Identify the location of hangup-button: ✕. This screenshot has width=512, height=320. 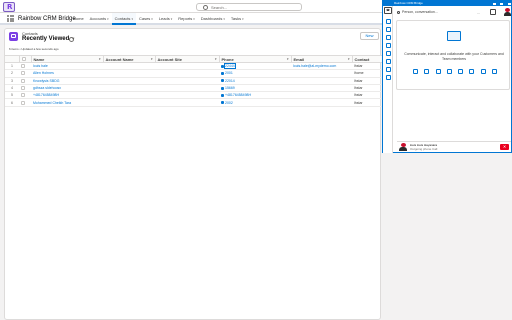
(504, 147).